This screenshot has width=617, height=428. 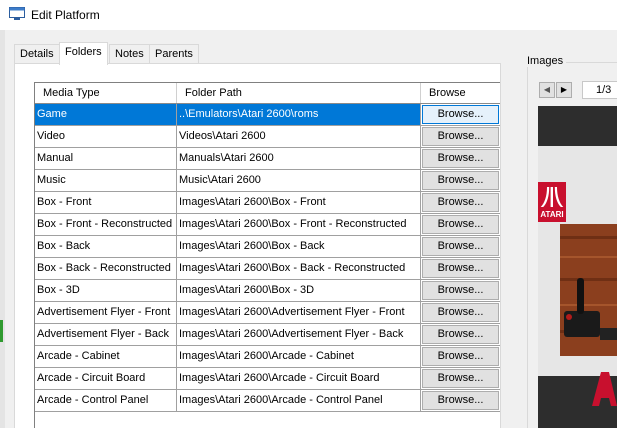 What do you see at coordinates (106, 158) in the screenshot?
I see `media-type-cell: Manual` at bounding box center [106, 158].